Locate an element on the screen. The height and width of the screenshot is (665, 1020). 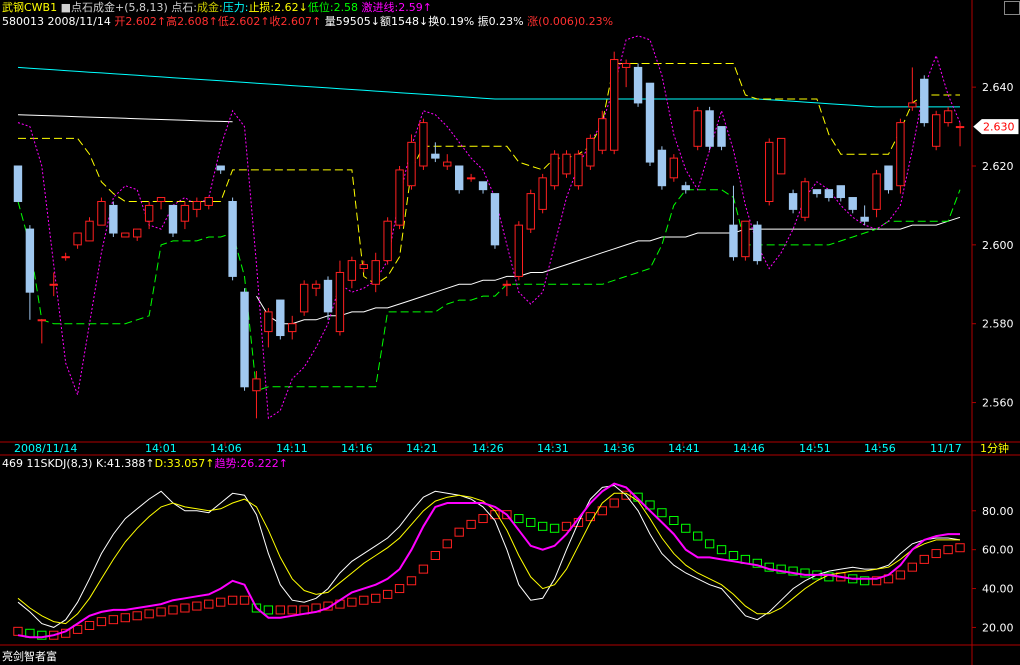
x-tick-label: 14:36 is located at coordinates (619, 448).